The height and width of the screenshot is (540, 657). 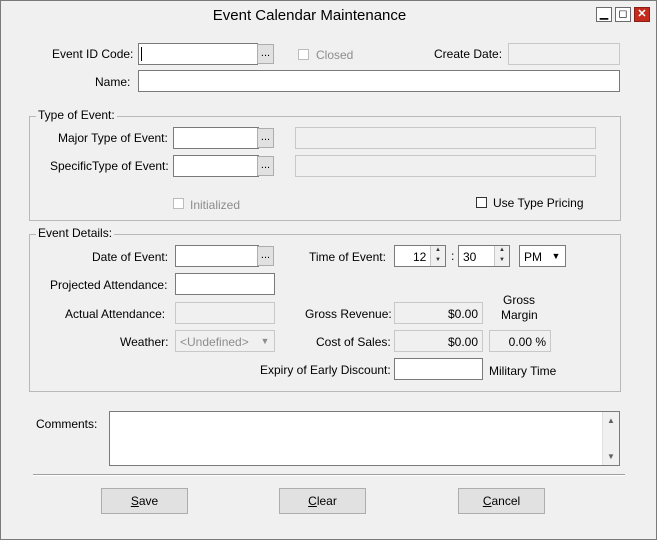 What do you see at coordinates (109, 166) in the screenshot?
I see `specific-type-label: SpecificType of Event:` at bounding box center [109, 166].